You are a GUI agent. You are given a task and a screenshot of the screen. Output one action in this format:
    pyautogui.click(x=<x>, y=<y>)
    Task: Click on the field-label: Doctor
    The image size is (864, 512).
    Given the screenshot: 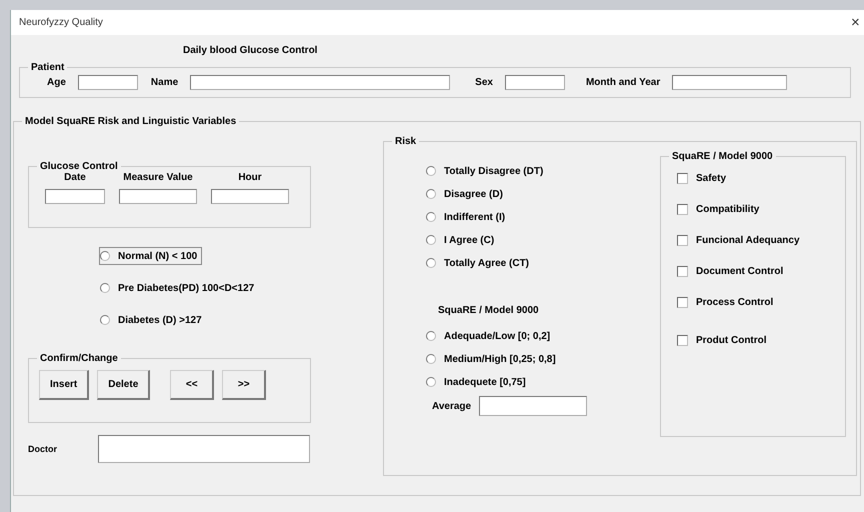 What is the action you would take?
    pyautogui.click(x=43, y=449)
    